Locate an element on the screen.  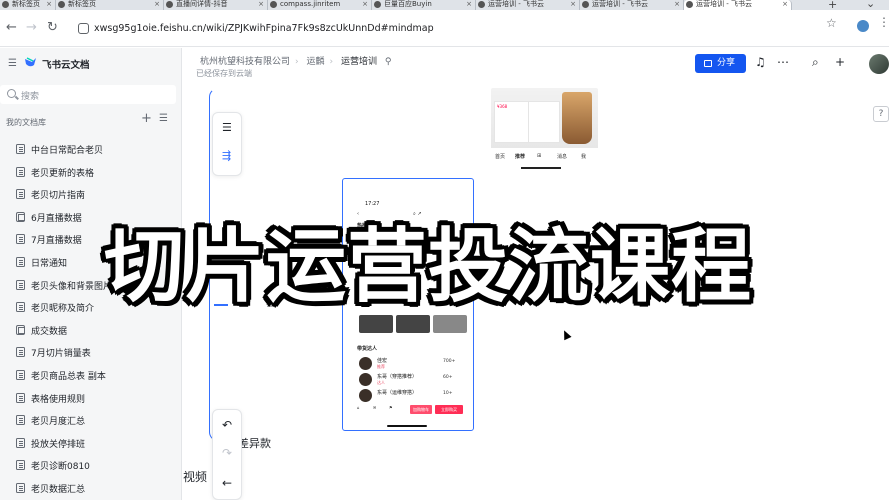
sidebar-doc-item: 老贝切片指南 is located at coordinates (90, 194).